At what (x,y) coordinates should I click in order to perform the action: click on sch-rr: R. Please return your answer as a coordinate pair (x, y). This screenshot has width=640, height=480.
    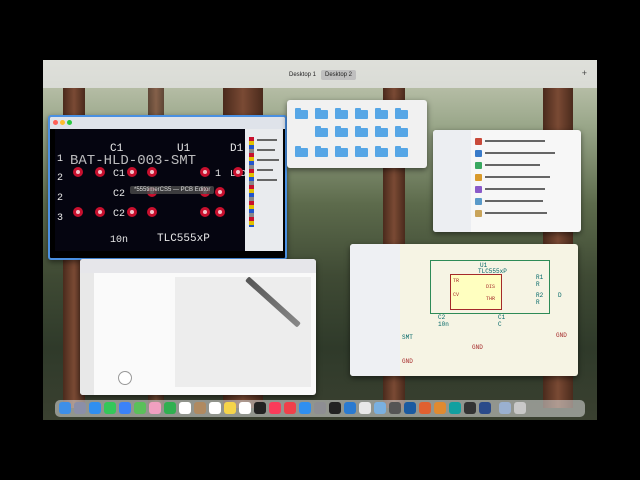
    Looking at the image, I should click on (538, 284).